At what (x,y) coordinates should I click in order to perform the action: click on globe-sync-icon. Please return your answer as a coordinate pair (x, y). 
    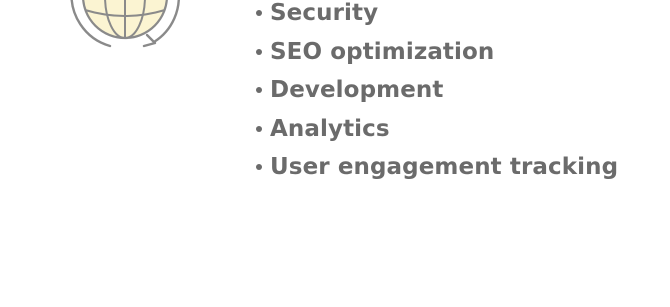
    Looking at the image, I should click on (125, 30).